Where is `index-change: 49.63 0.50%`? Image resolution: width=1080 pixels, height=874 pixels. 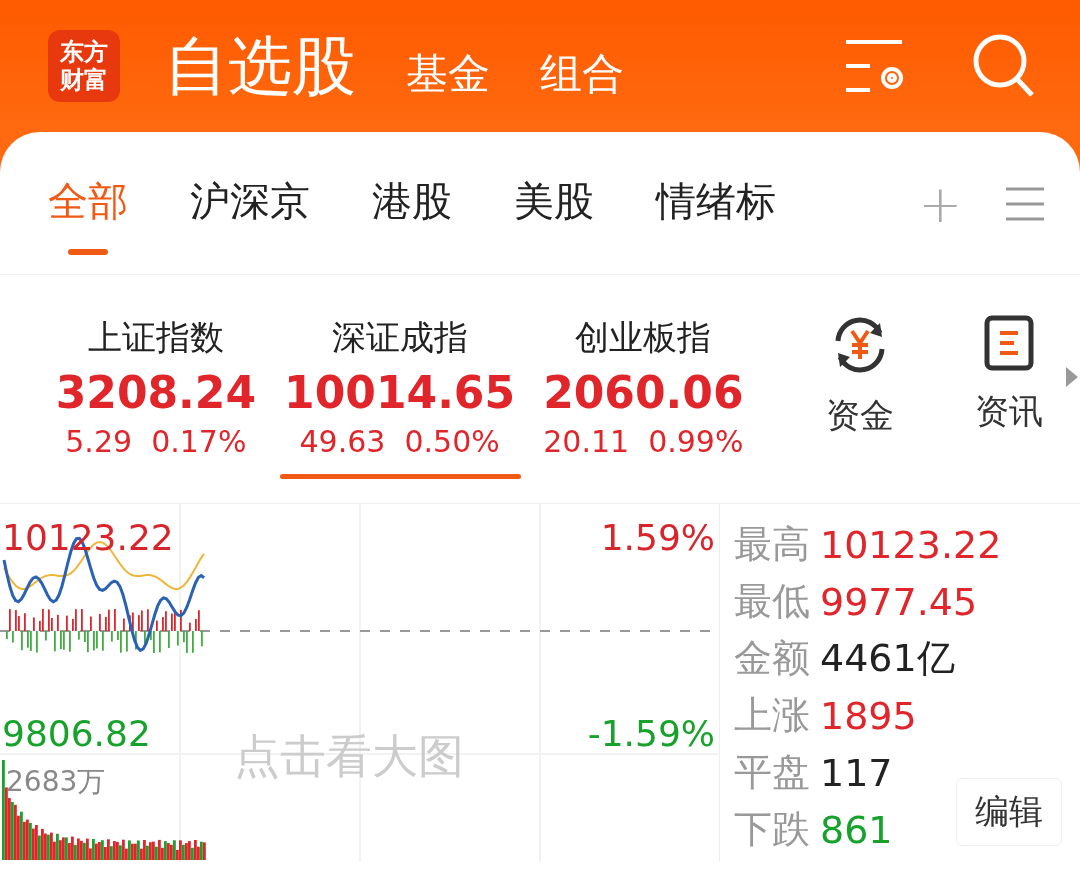 index-change: 49.63 0.50% is located at coordinates (399, 441).